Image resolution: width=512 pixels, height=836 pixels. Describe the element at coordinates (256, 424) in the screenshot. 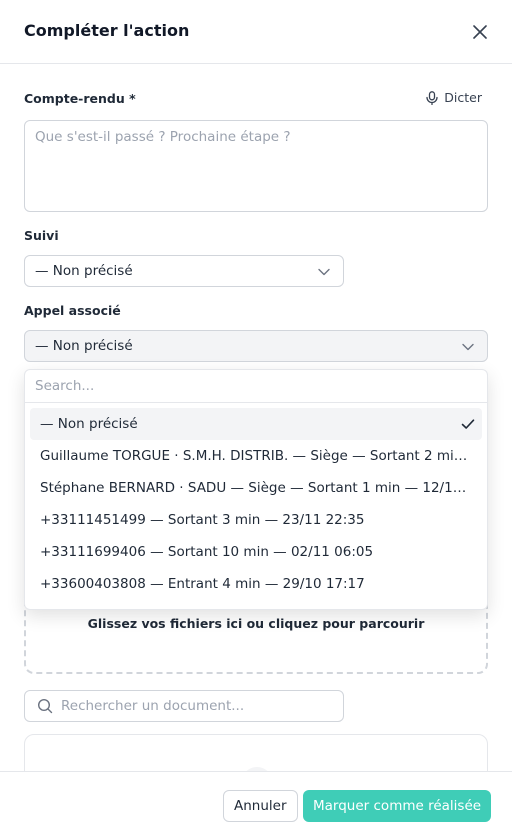

I see `dropdown-option: — Non précisé` at that location.